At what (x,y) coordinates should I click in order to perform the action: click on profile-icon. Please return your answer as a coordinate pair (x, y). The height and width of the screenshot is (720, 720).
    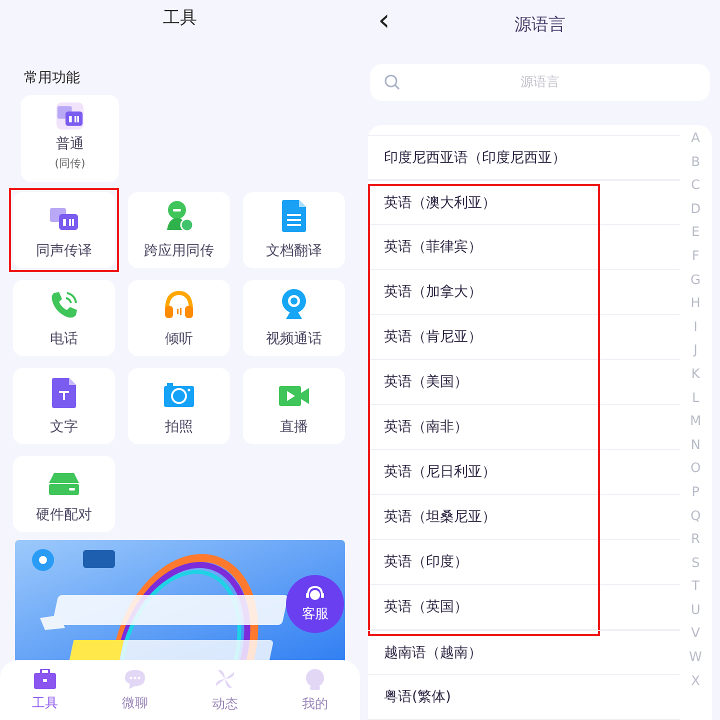
    Looking at the image, I should click on (315, 679).